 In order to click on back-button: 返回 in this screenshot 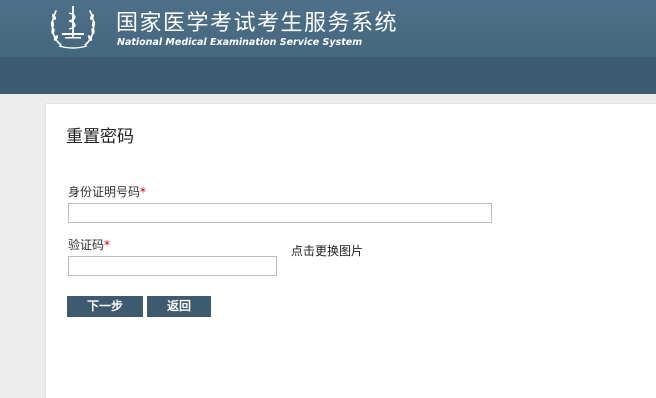, I will do `click(179, 306)`.